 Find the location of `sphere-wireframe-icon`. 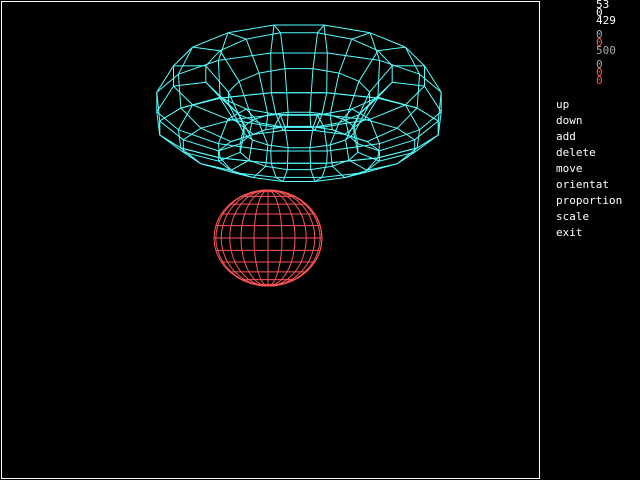

sphere-wireframe-icon is located at coordinates (268, 238).